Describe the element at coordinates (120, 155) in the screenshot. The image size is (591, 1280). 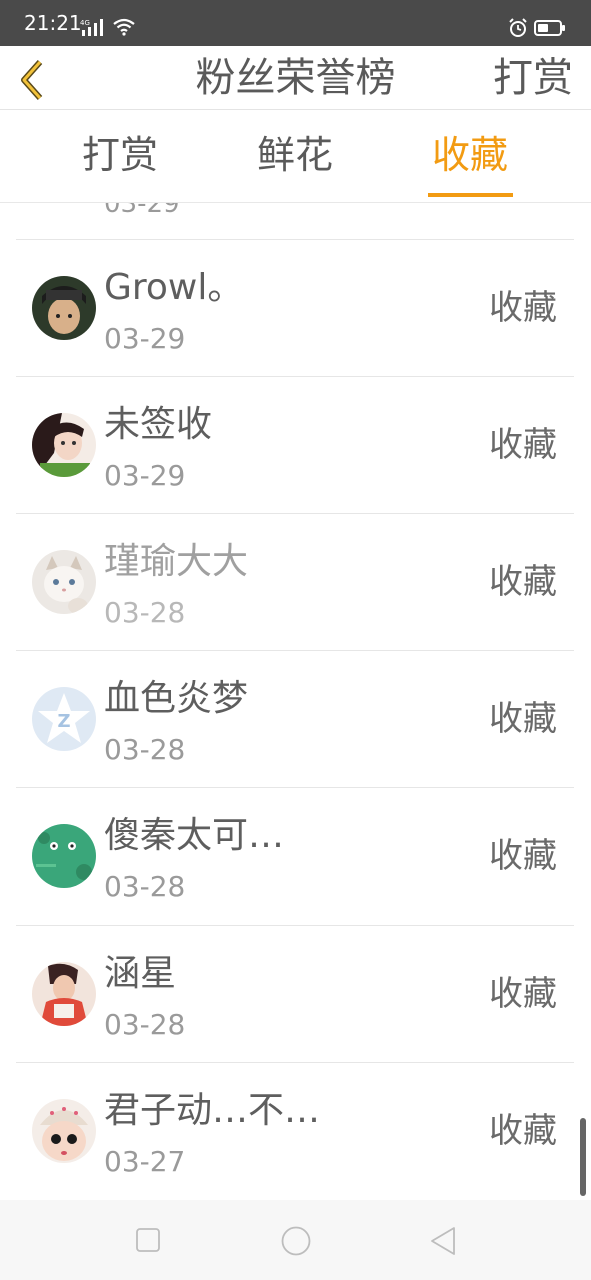
I see `tab-reward: 打赏` at that location.